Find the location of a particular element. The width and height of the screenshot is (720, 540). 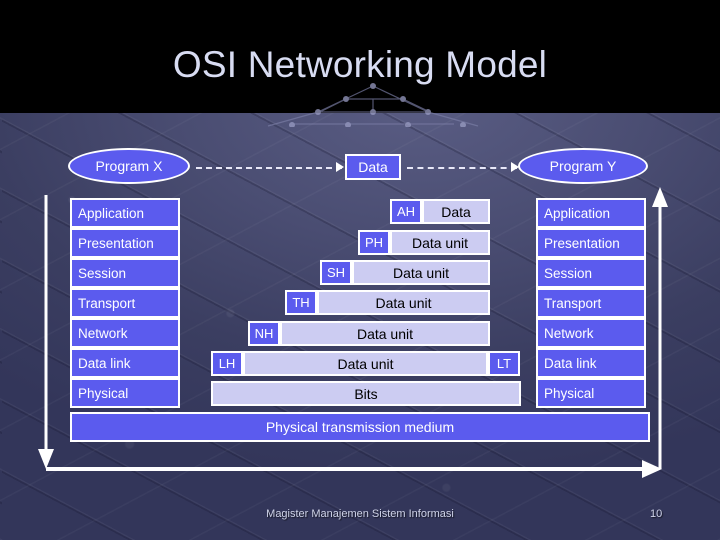

connector-right-dashed is located at coordinates (462, 168).